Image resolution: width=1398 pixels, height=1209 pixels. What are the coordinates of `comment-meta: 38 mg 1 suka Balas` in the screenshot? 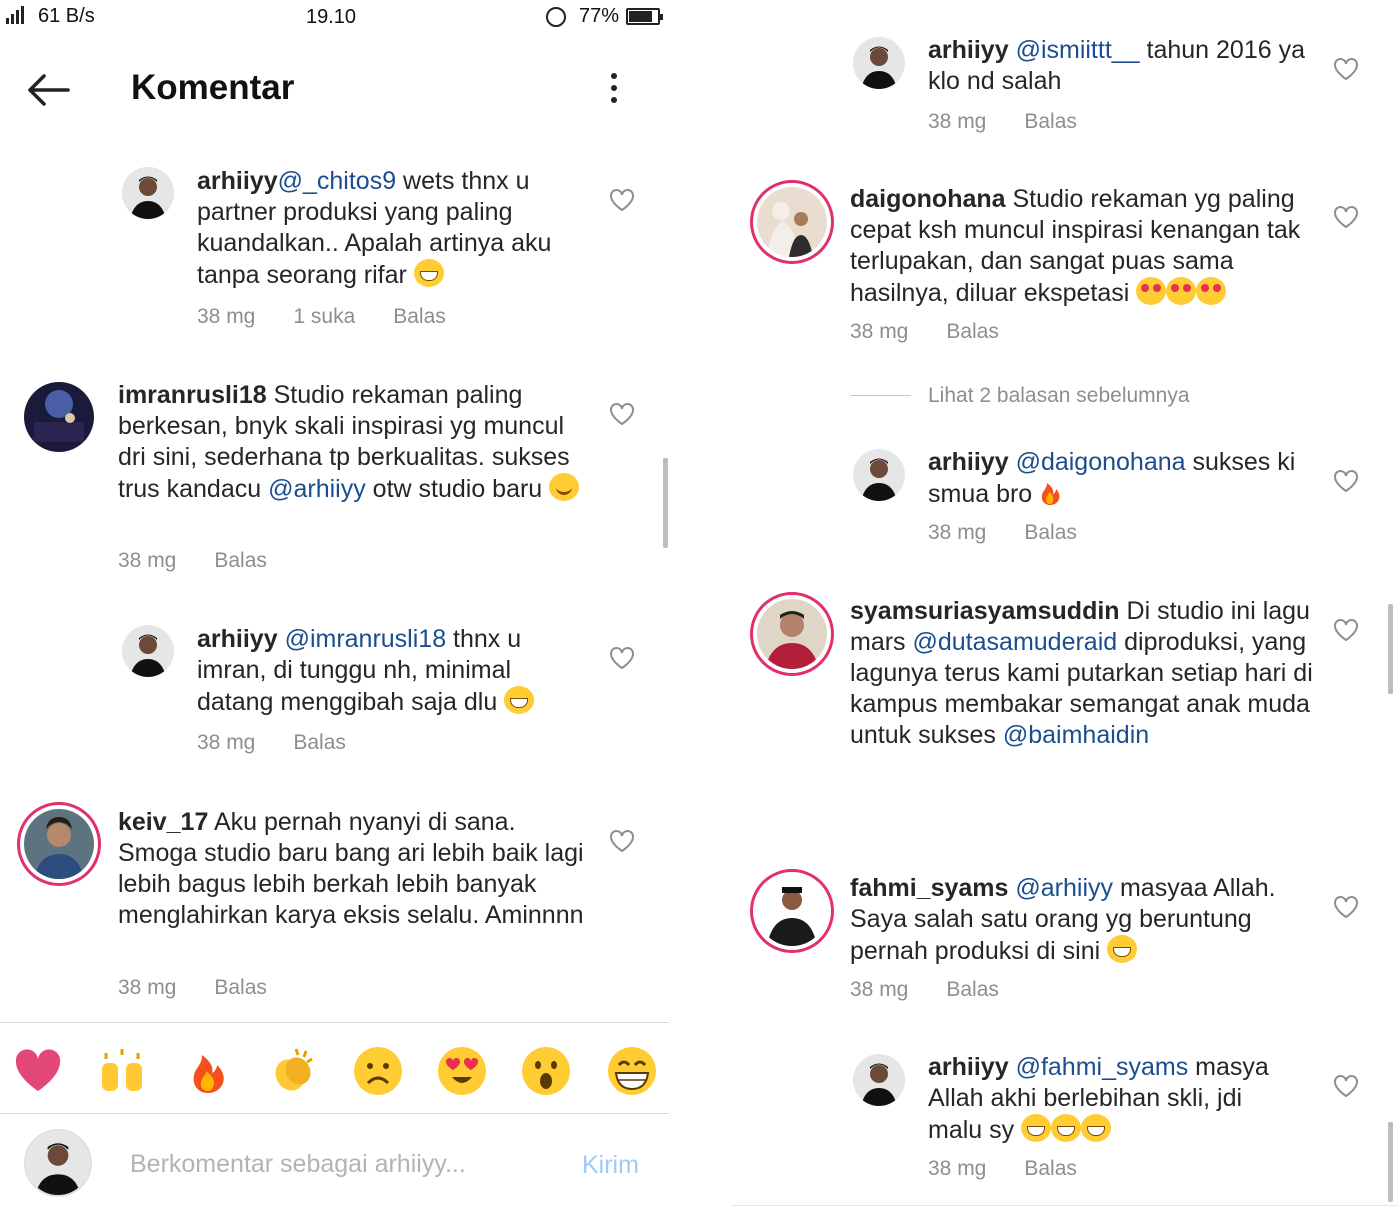 It's located at (321, 317).